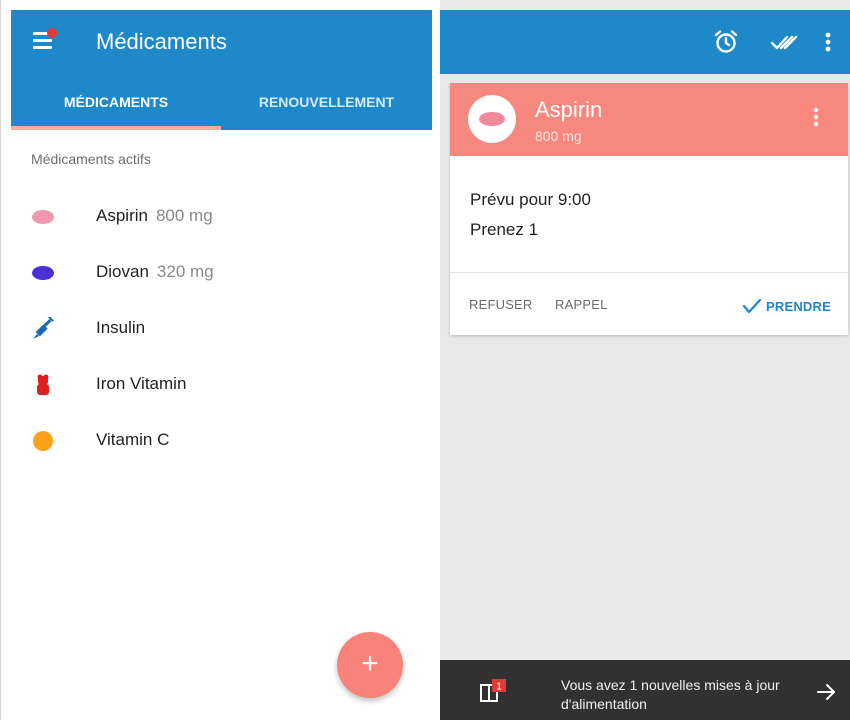 This screenshot has height=720, width=850. Describe the element at coordinates (558, 136) in the screenshot. I see `card-dose: 800 mg` at that location.